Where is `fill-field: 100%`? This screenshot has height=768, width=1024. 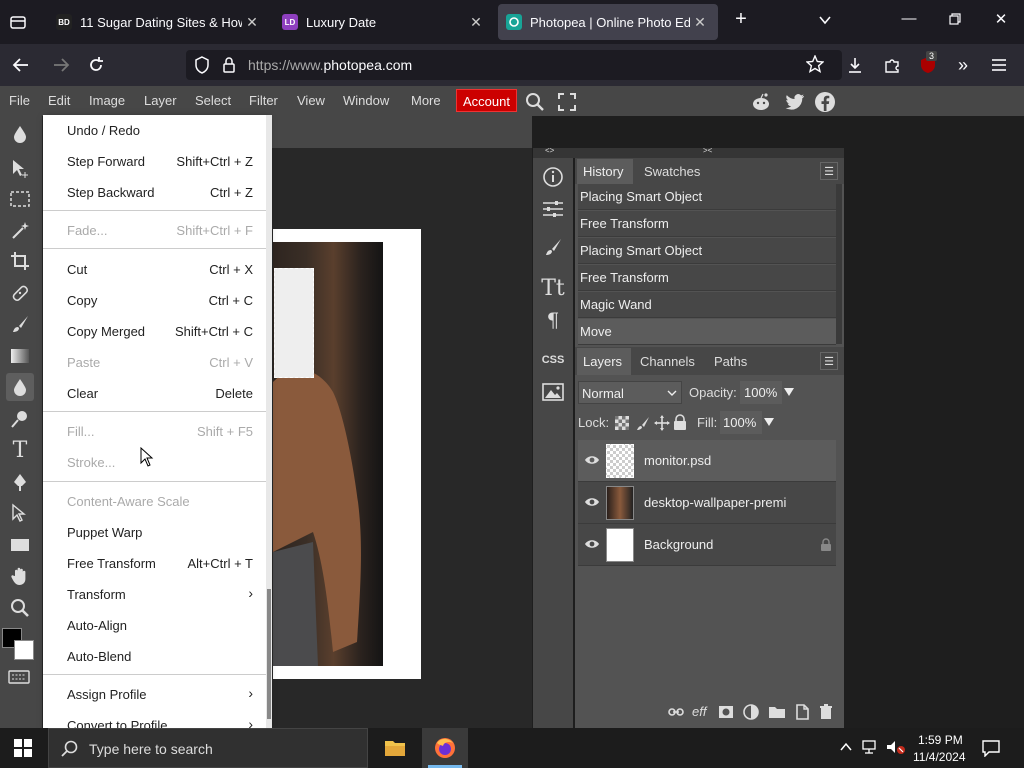
fill-field: 100% is located at coordinates (741, 422).